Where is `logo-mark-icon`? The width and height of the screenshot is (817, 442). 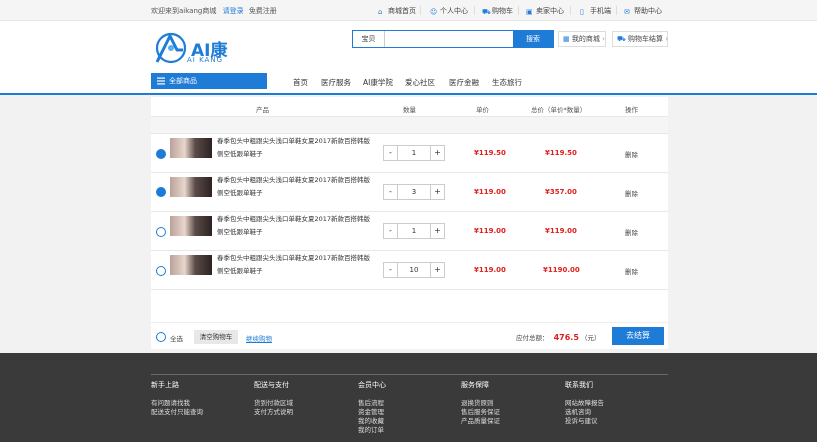
logo-mark-icon is located at coordinates (171, 48).